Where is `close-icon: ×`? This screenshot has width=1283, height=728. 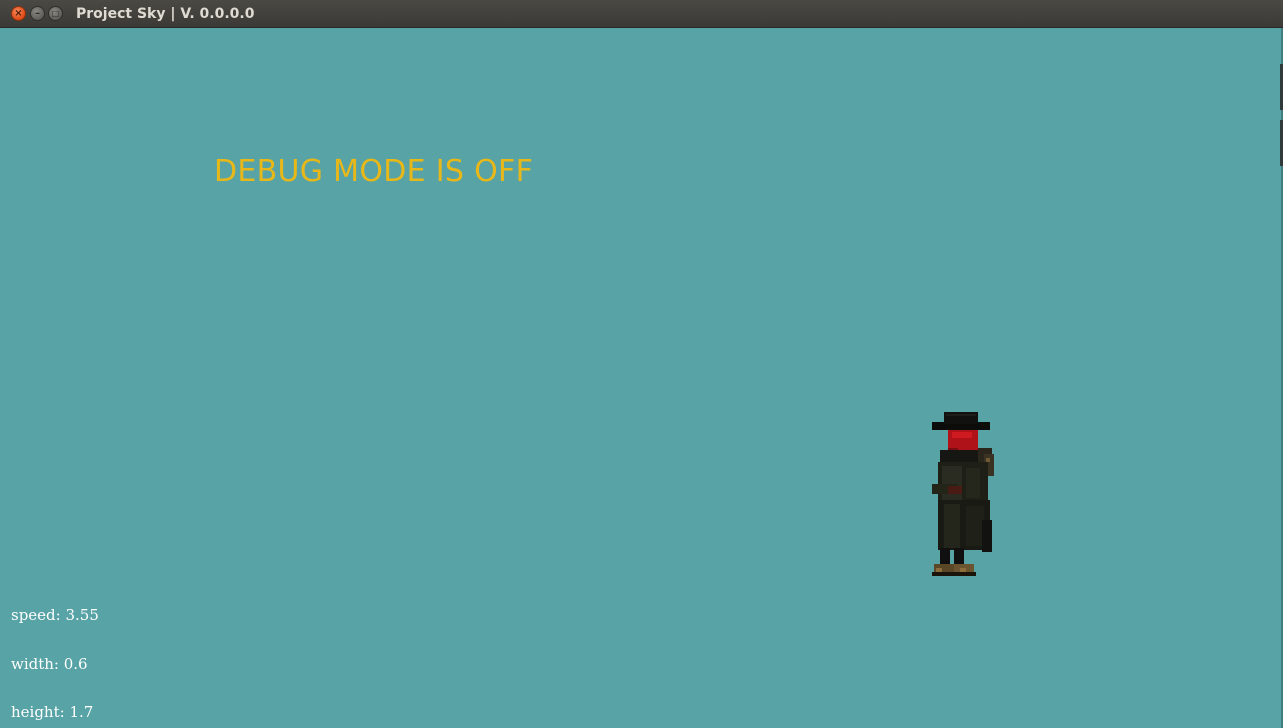
close-icon: × is located at coordinates (18, 13).